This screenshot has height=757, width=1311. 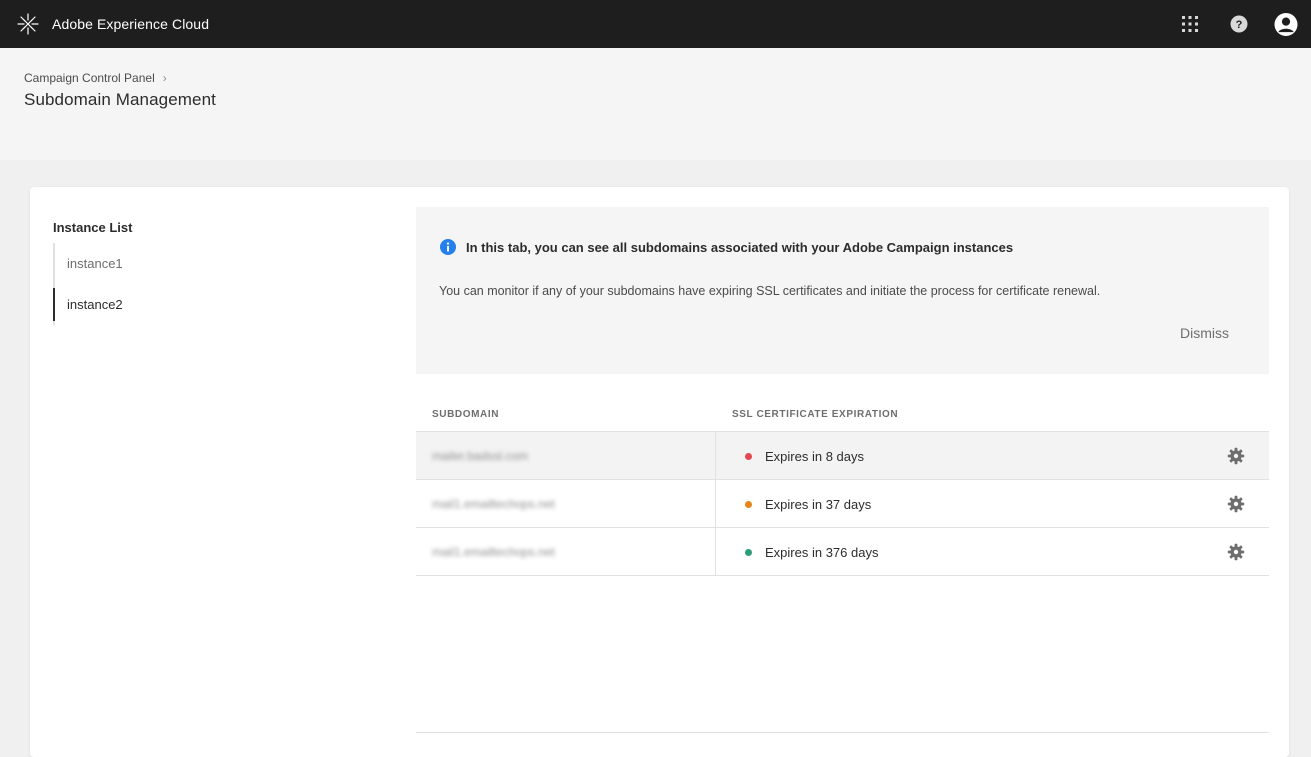 I want to click on instance-list-title: Instance List, so click(x=93, y=227).